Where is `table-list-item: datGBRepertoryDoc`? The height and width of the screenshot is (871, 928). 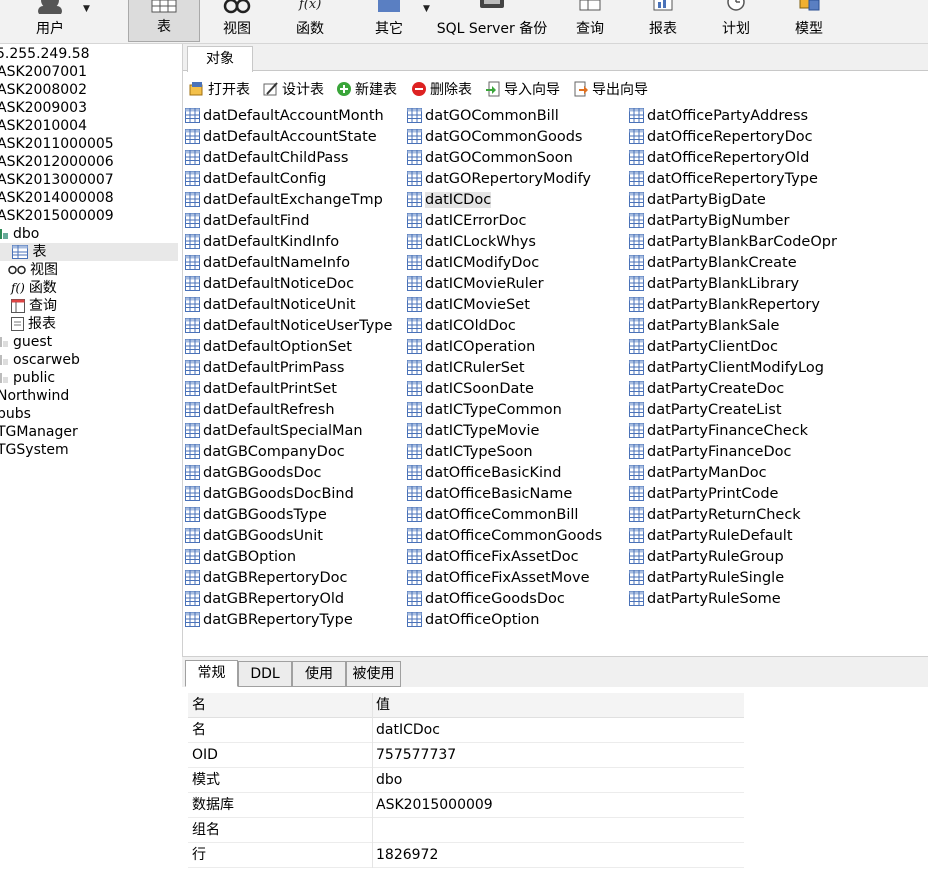
table-list-item: datGBRepertoryDoc is located at coordinates (288, 578).